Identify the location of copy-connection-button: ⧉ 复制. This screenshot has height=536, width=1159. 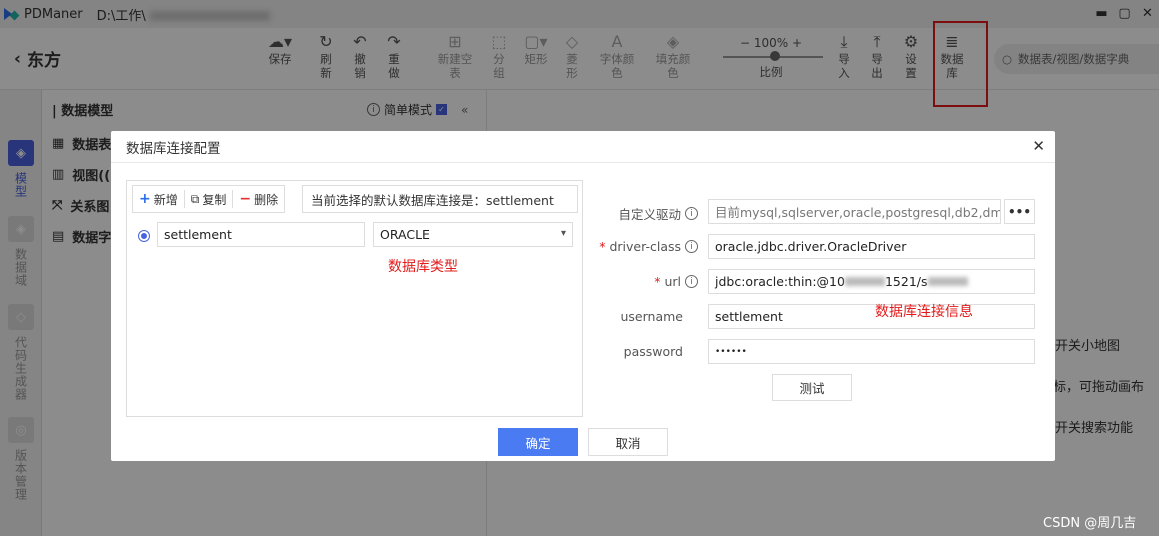
(209, 199).